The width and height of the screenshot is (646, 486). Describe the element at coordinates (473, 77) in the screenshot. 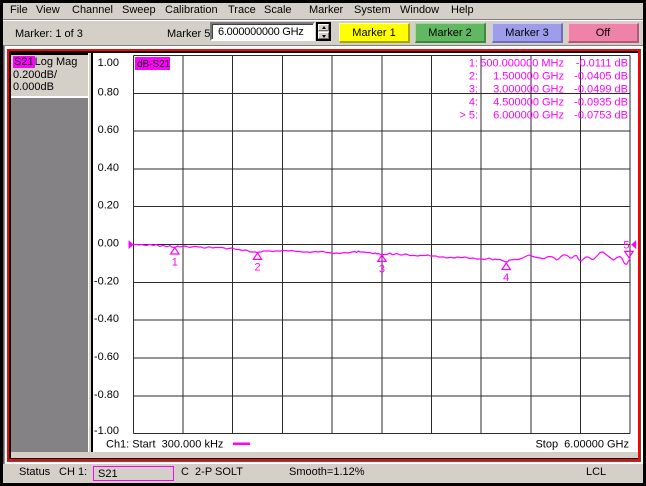

I see `svg-text: 2:` at that location.